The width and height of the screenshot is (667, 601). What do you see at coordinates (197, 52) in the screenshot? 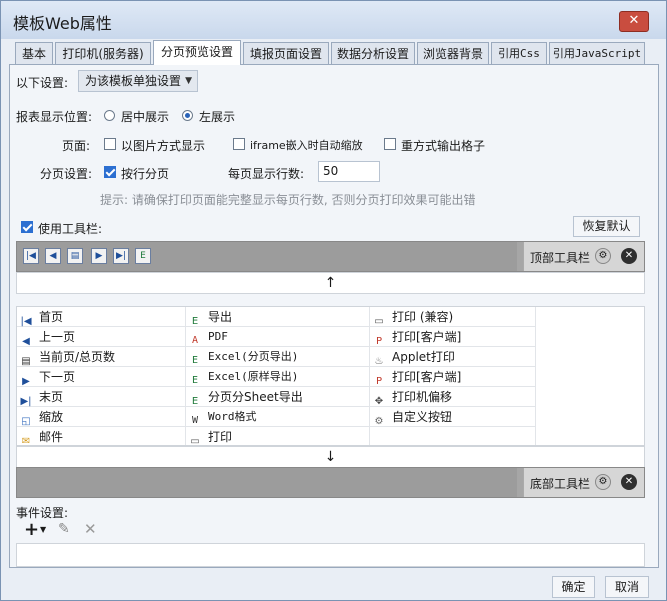
I see `tab-pagination-preview: 分页预览设置` at bounding box center [197, 52].